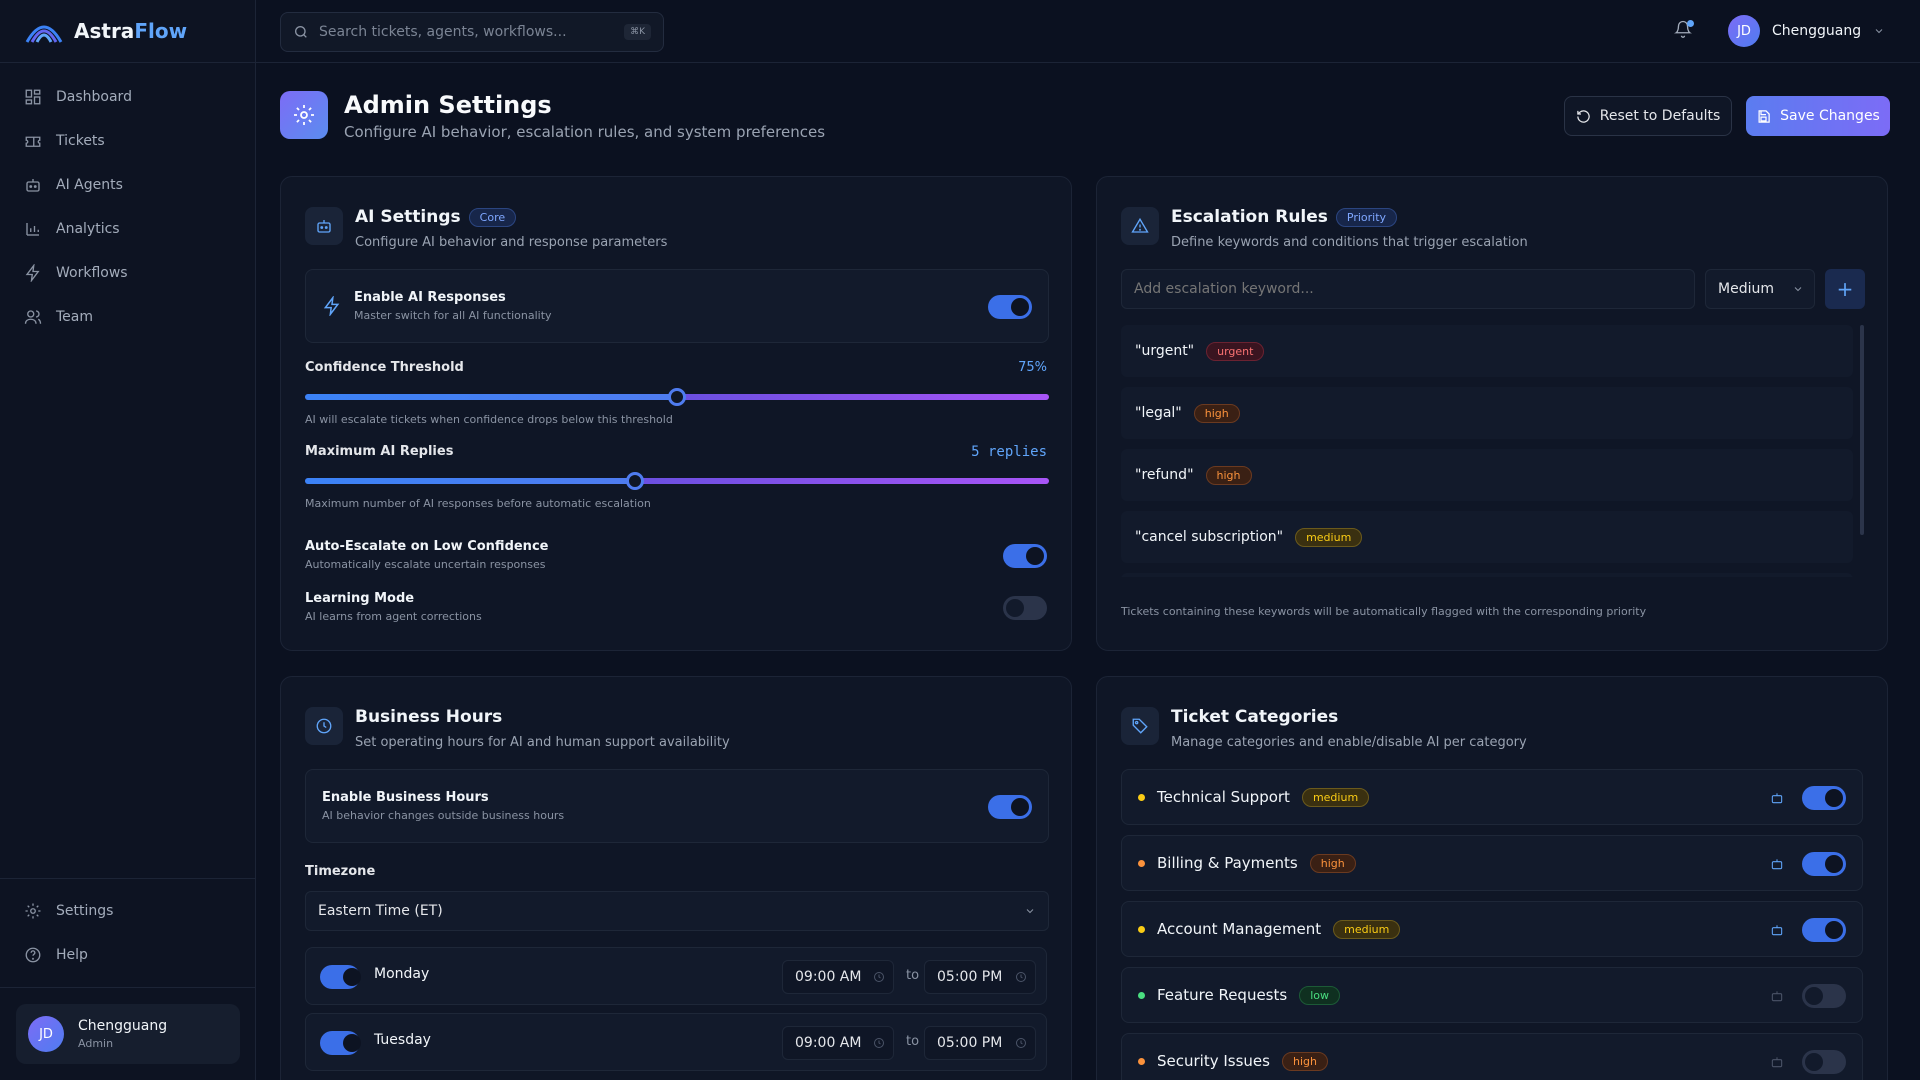  What do you see at coordinates (1209, 537) in the screenshot?
I see `keyword-text: "cancel subscription"` at bounding box center [1209, 537].